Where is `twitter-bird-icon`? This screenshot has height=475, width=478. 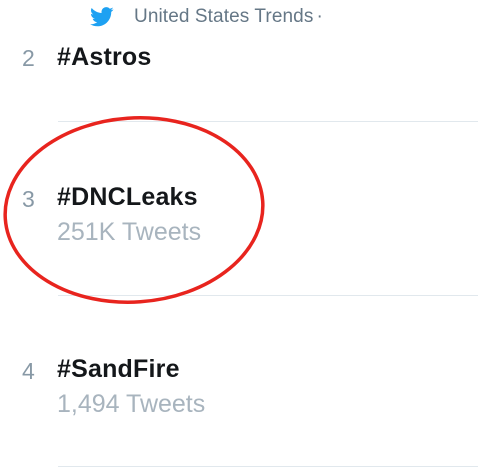
twitter-bird-icon is located at coordinates (102, 17).